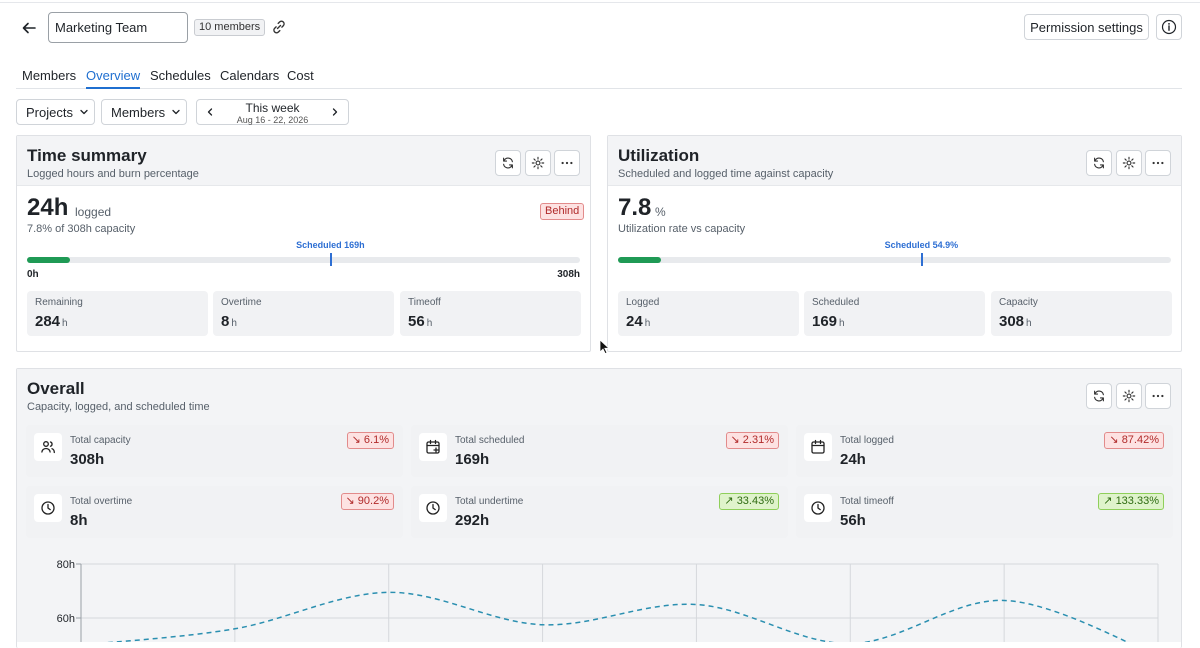  Describe the element at coordinates (48, 207) in the screenshot. I see `logged-hours-value: 24h` at that location.